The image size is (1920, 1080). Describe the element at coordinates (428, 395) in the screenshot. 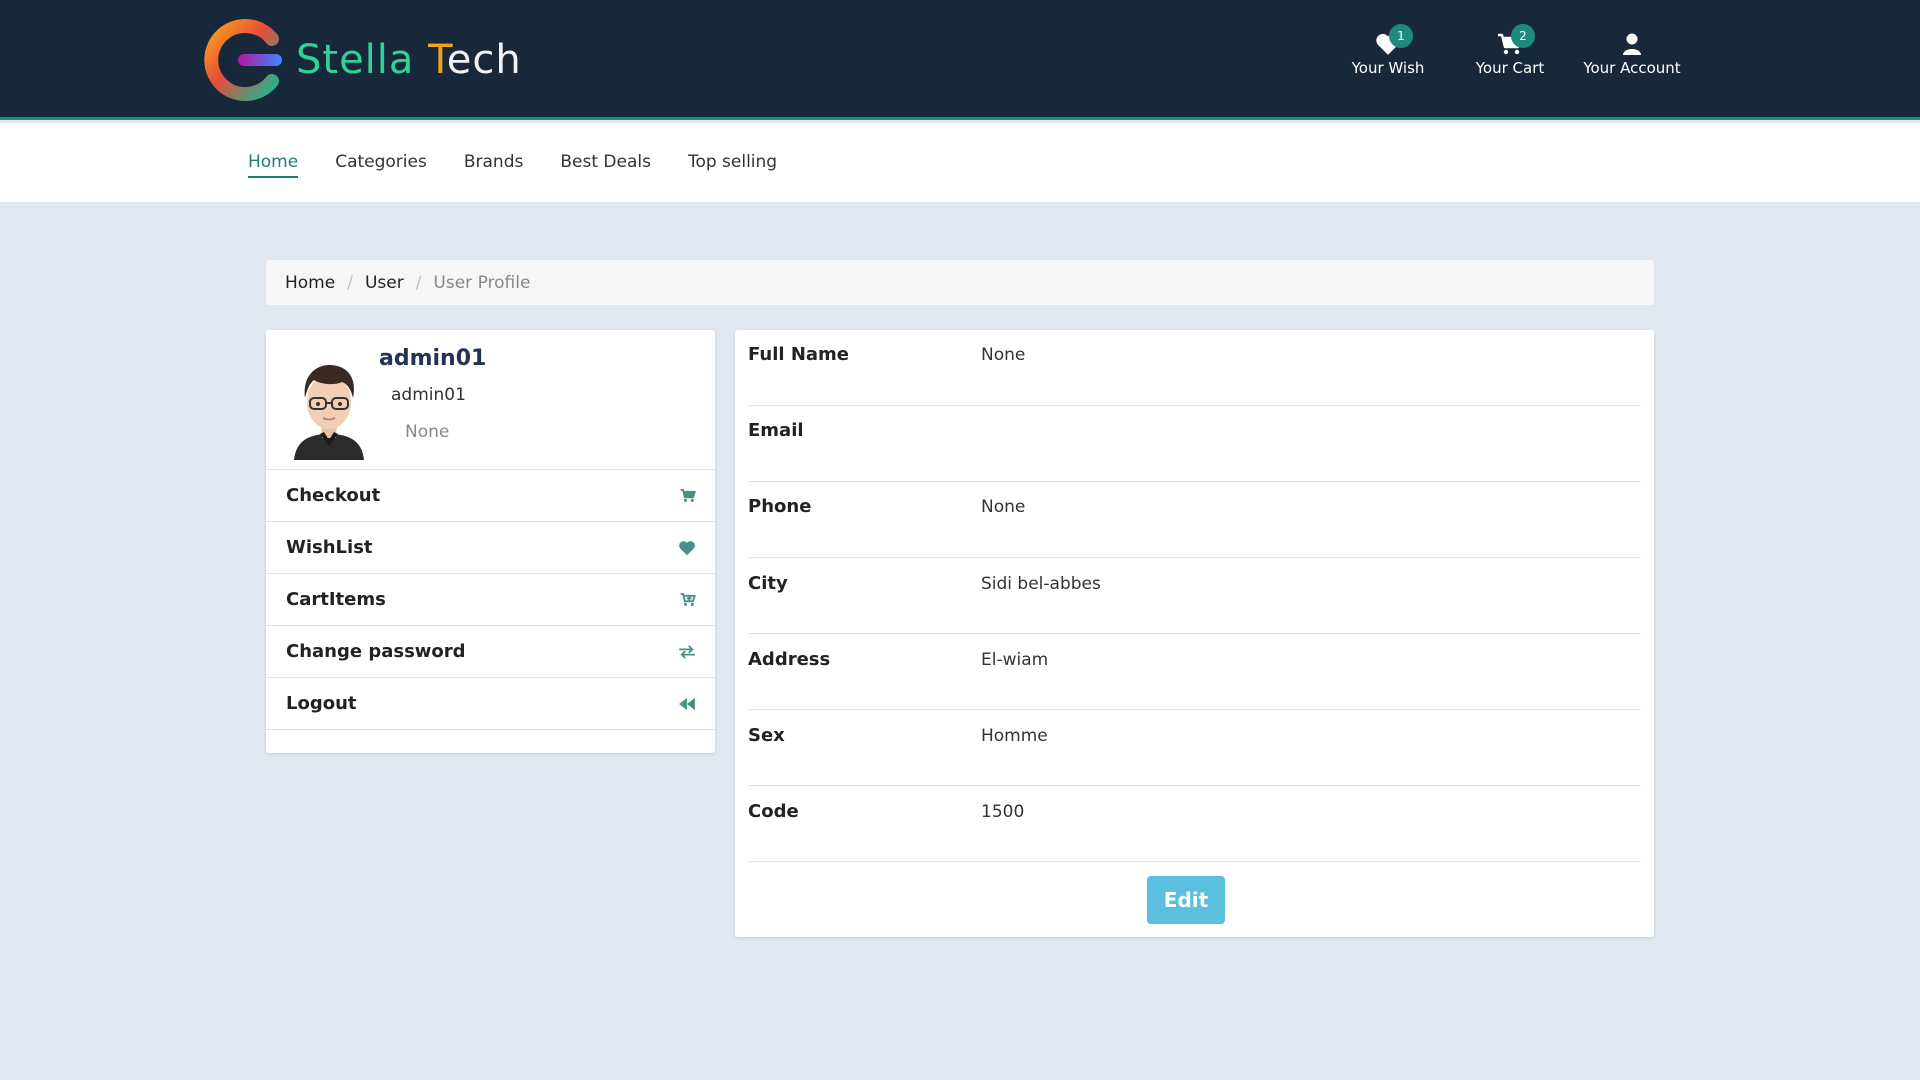

I see `profile-username: admin01` at that location.